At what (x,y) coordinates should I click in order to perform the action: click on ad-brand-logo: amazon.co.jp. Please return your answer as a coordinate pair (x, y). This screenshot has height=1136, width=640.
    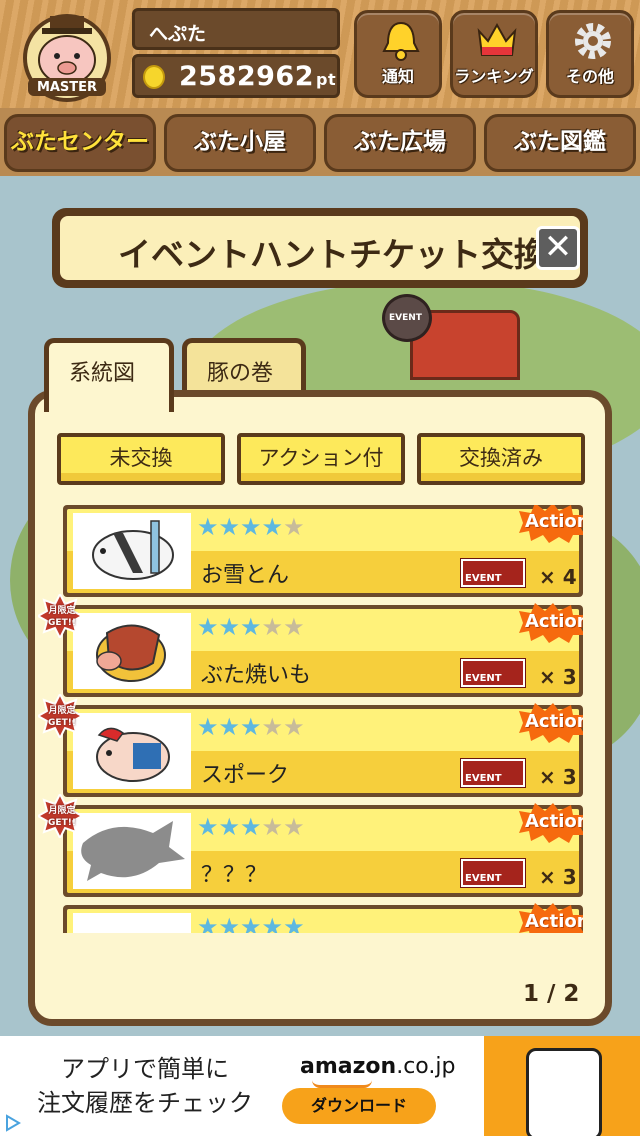
    Looking at the image, I should click on (377, 1066).